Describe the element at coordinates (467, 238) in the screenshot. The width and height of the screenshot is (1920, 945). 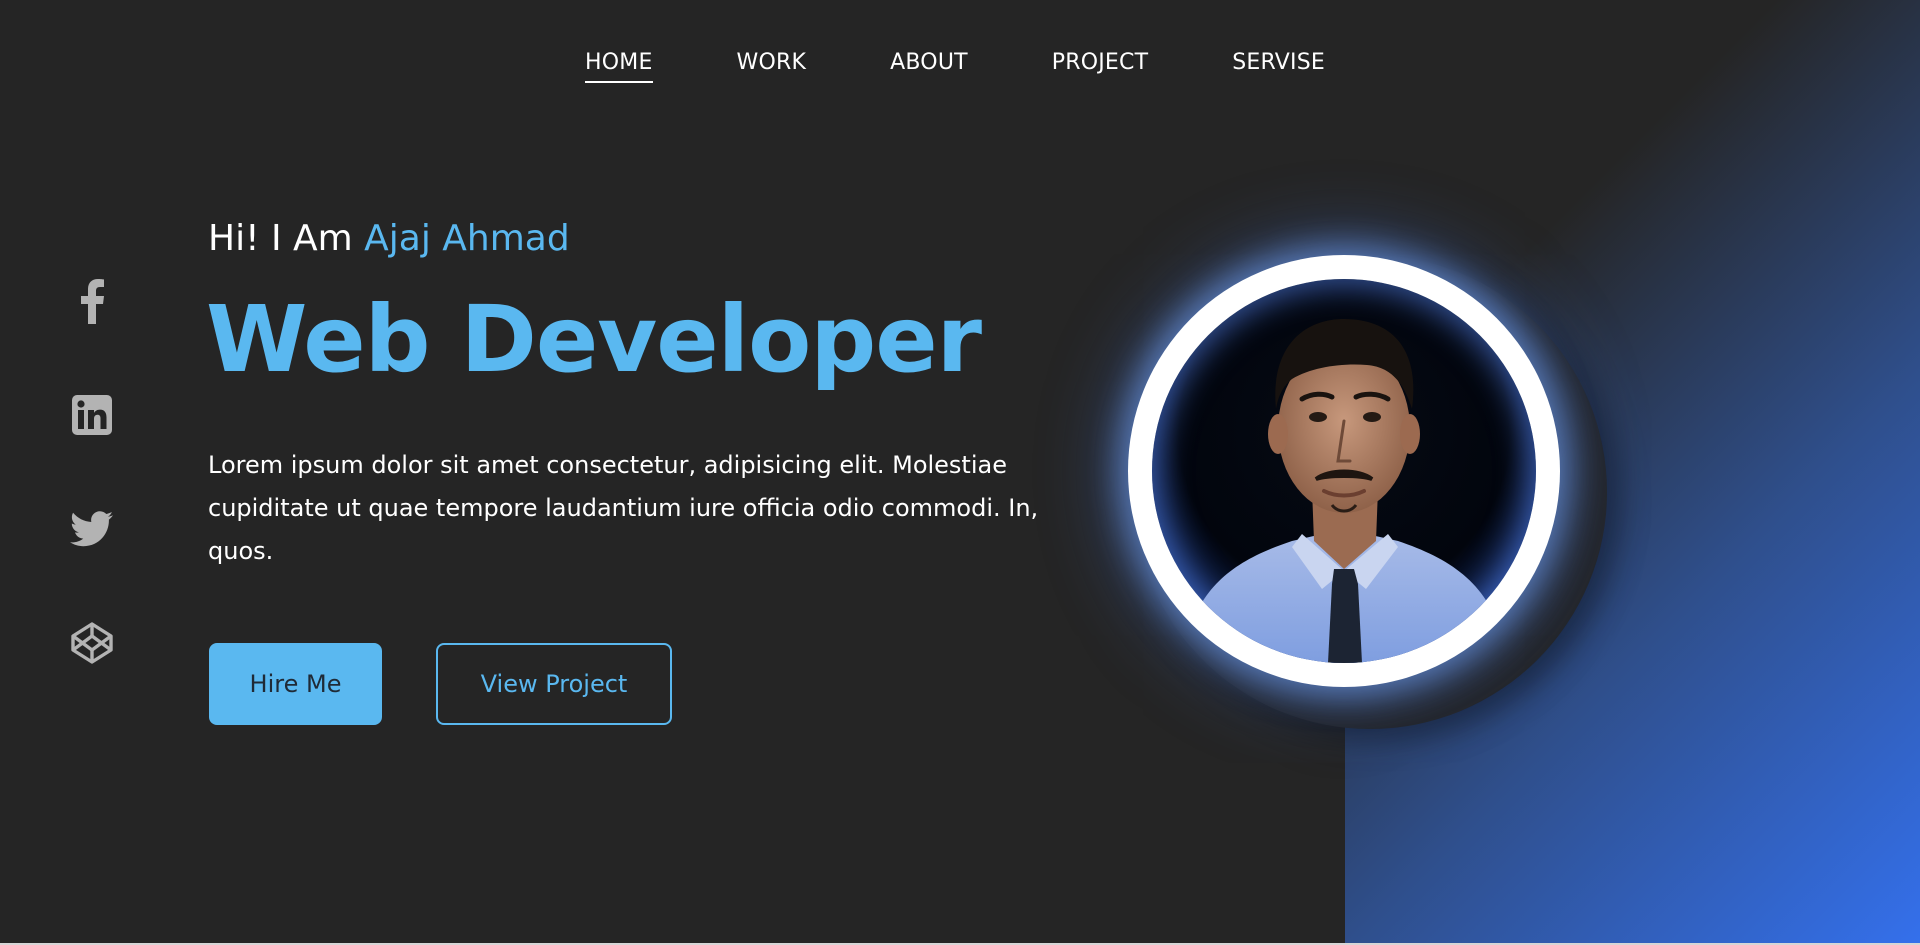
I see `developer-name: Ajaj Ahmad` at that location.